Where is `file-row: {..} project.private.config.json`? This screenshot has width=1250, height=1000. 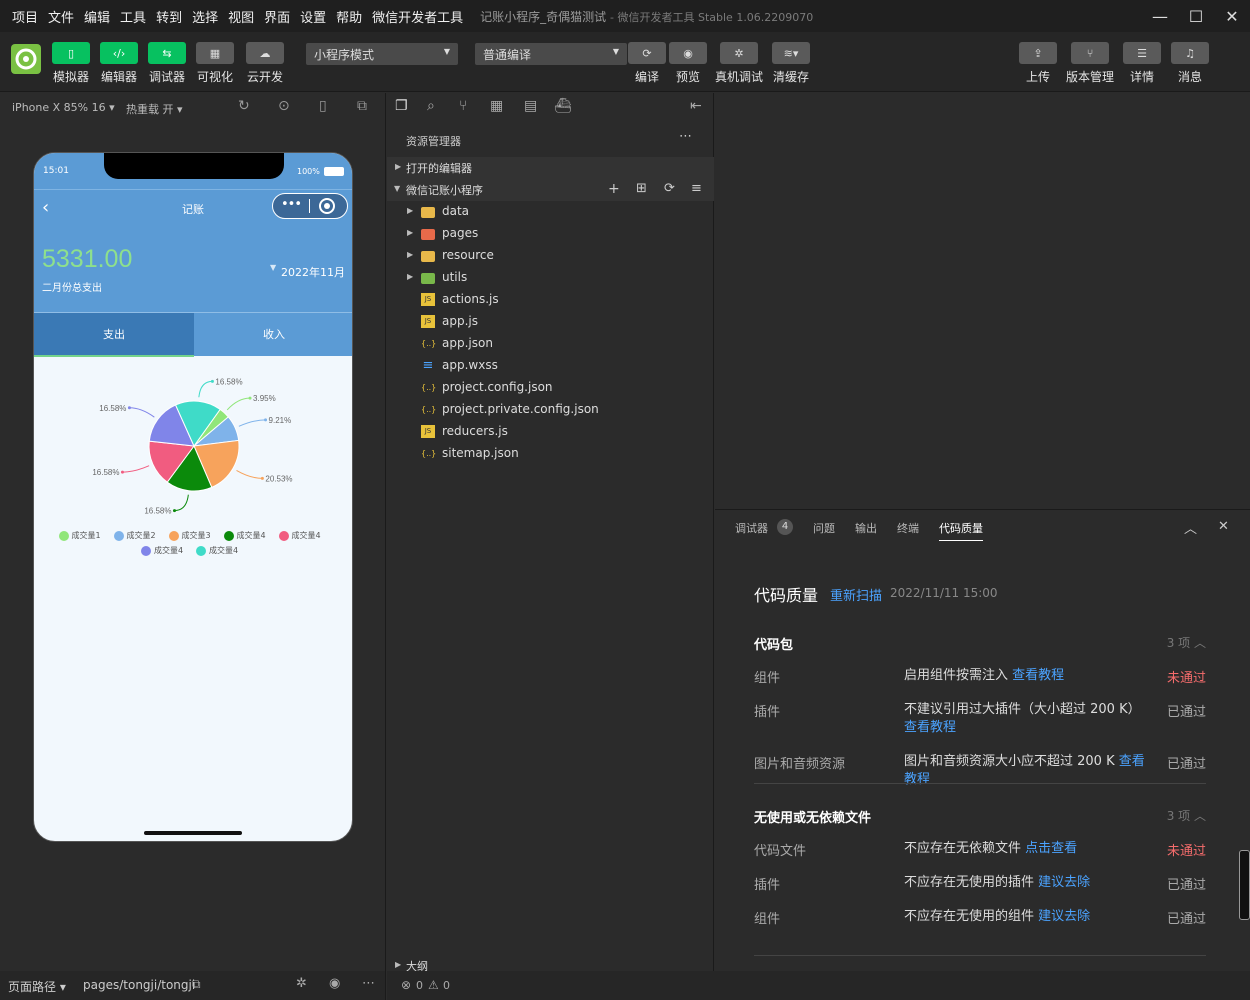
file-row: {..} project.private.config.json is located at coordinates (550, 410).